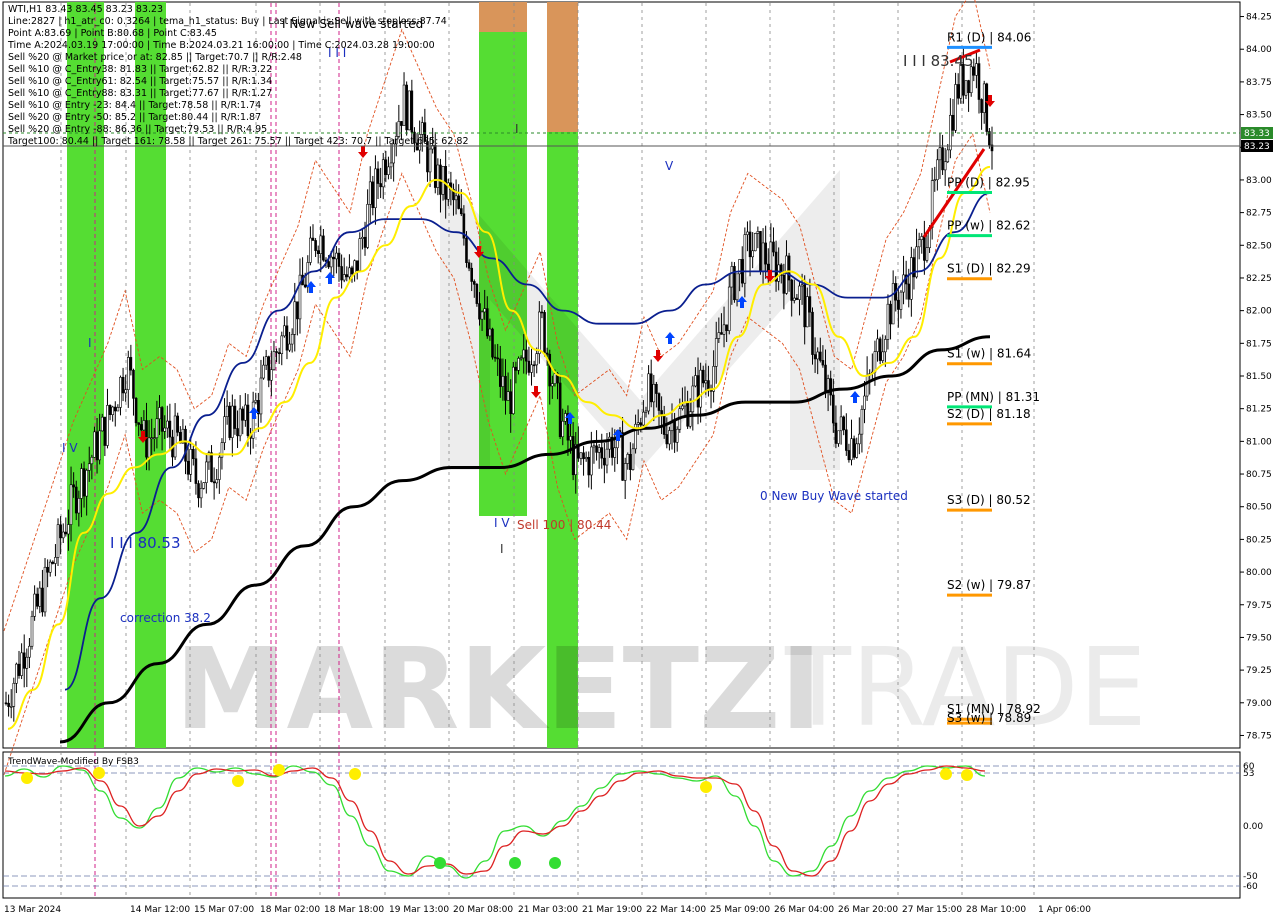 This screenshot has width=1280, height=920. What do you see at coordinates (1259, 50) in the screenshot?
I see `y-tick-label: 84.00` at bounding box center [1259, 50].